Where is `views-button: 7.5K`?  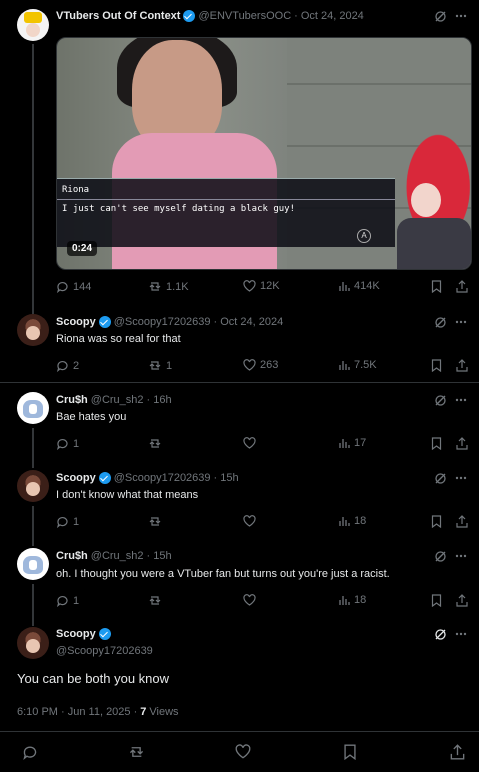
views-button: 7.5K is located at coordinates (357, 365).